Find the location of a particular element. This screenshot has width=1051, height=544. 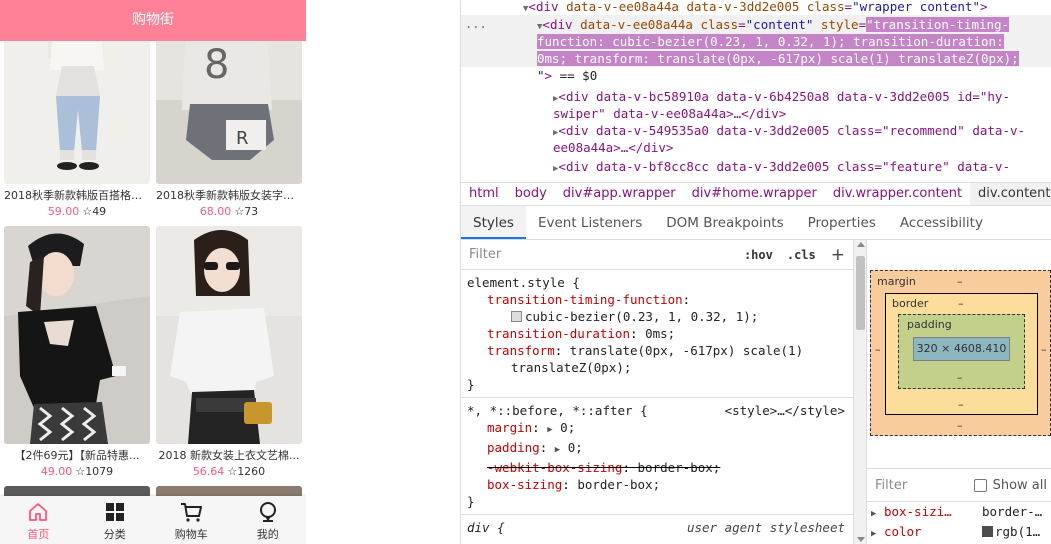

css-value: cubic-bezier(0.23, 1, 0.32, 1); is located at coordinates (657, 316).